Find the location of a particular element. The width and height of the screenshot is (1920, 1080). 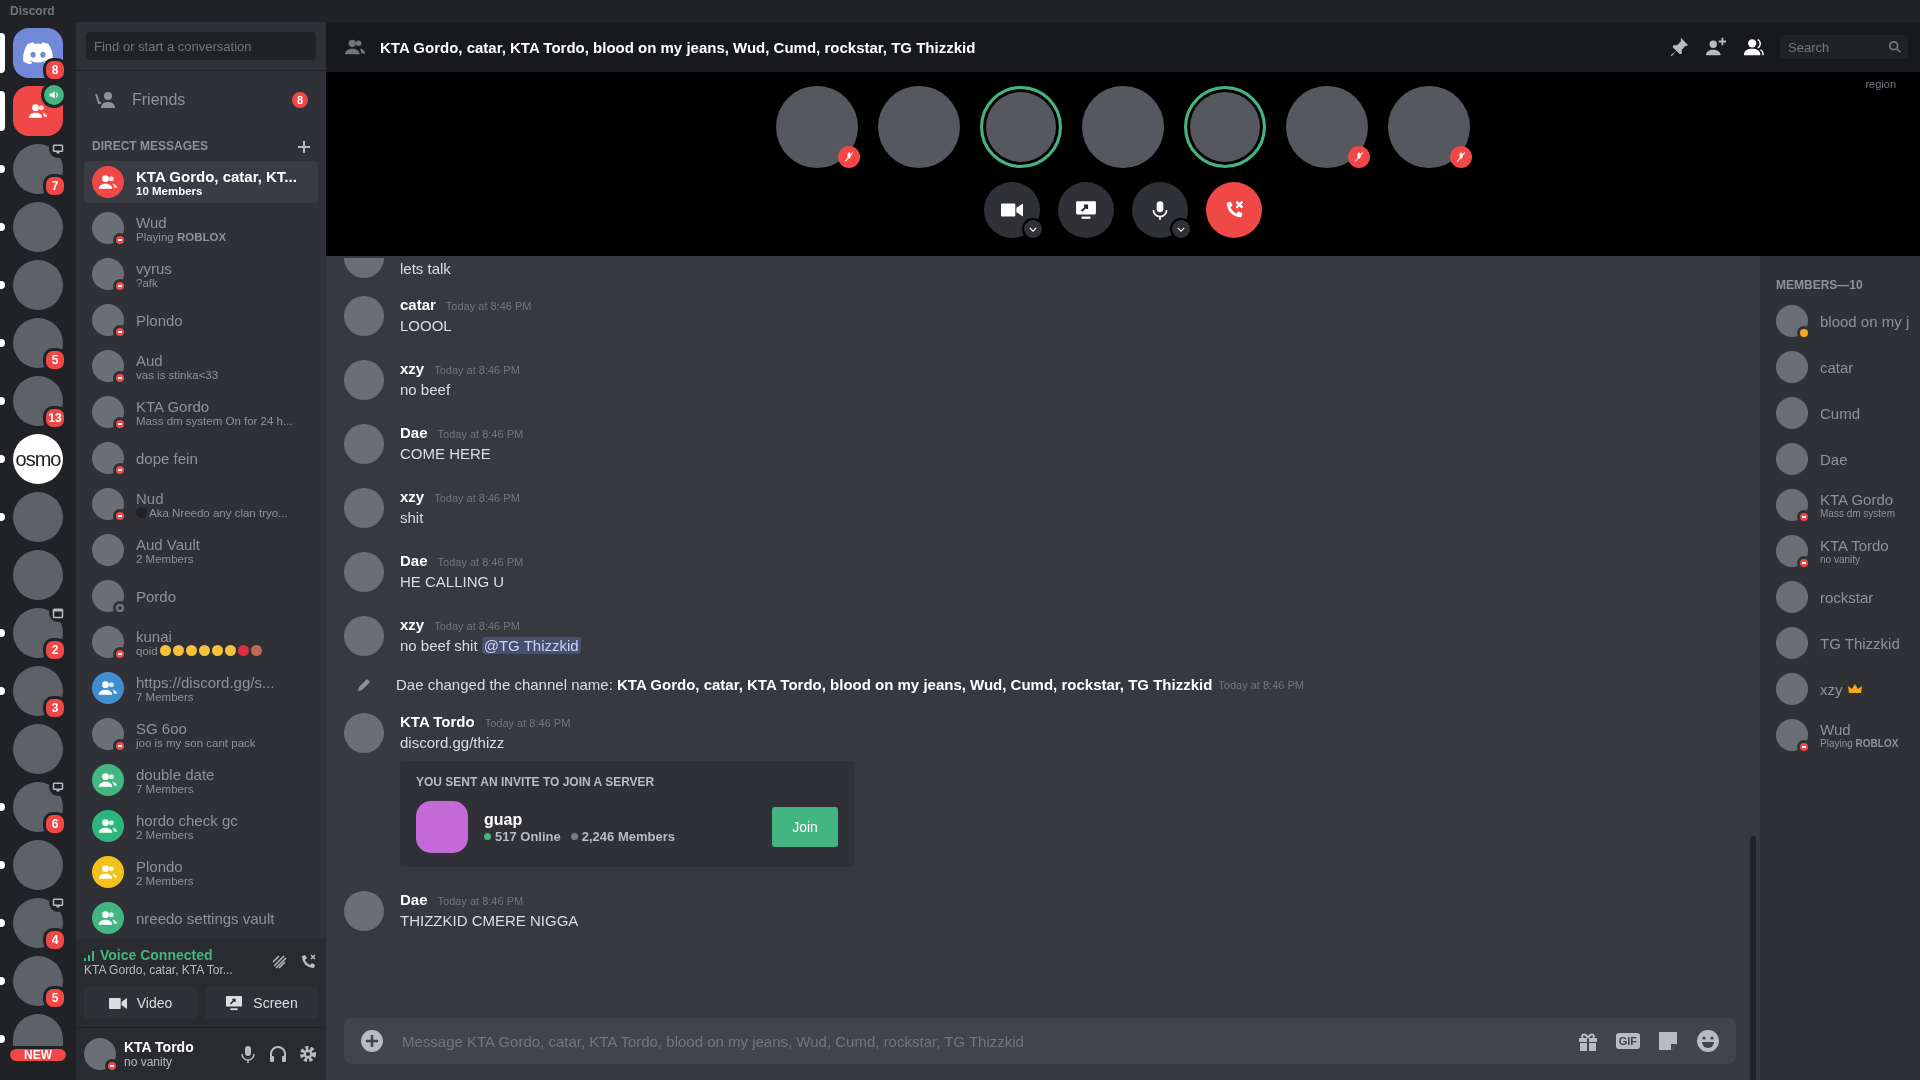

dm-status-text: joo is my son cant pack is located at coordinates (196, 742).